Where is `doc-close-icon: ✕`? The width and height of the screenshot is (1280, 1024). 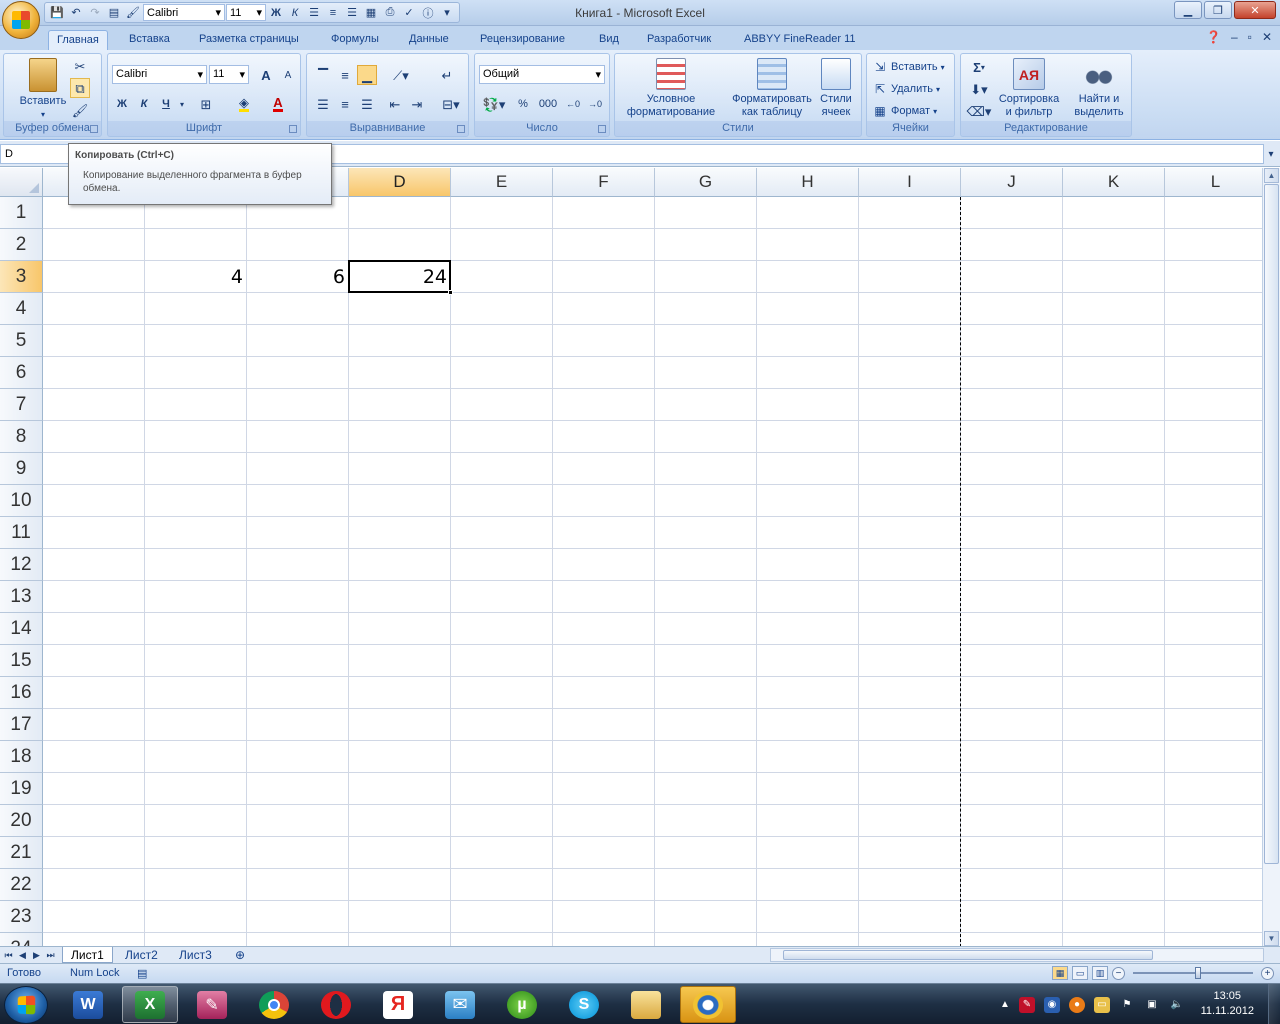 doc-close-icon: ✕ is located at coordinates (1267, 37).